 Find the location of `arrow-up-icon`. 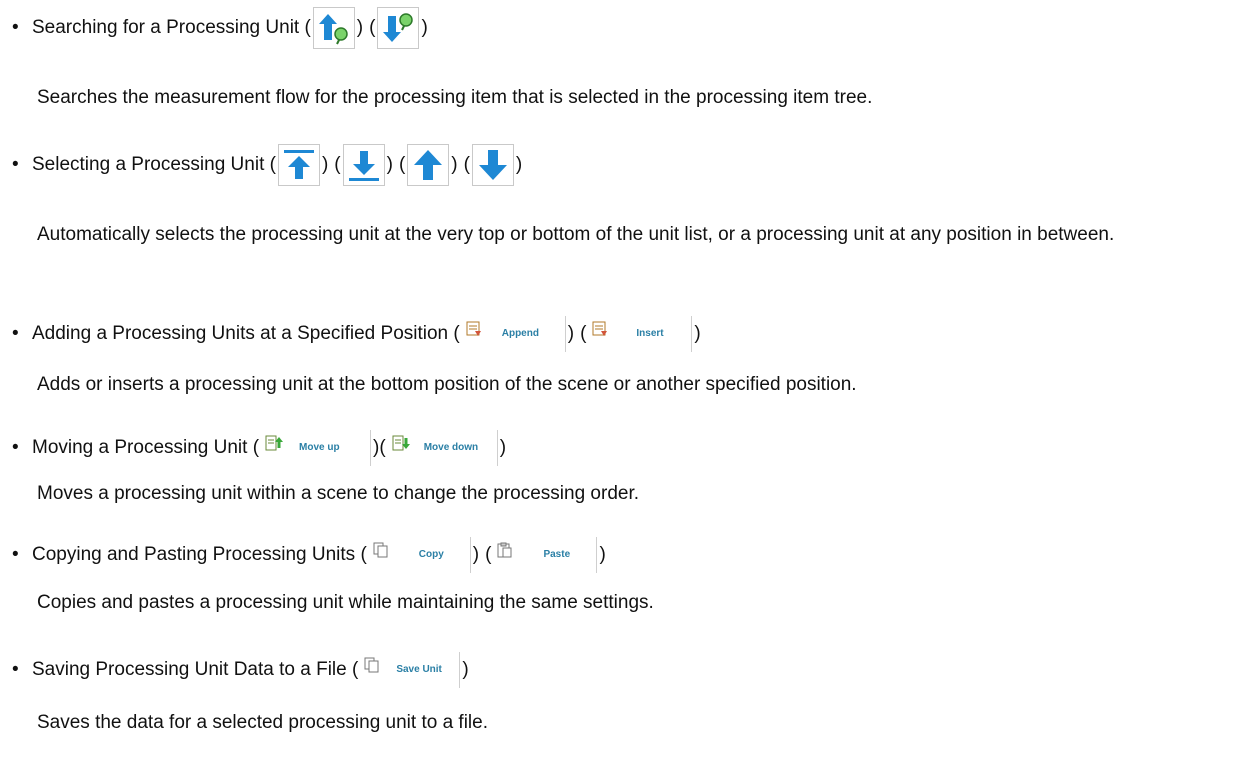

arrow-up-icon is located at coordinates (428, 165).